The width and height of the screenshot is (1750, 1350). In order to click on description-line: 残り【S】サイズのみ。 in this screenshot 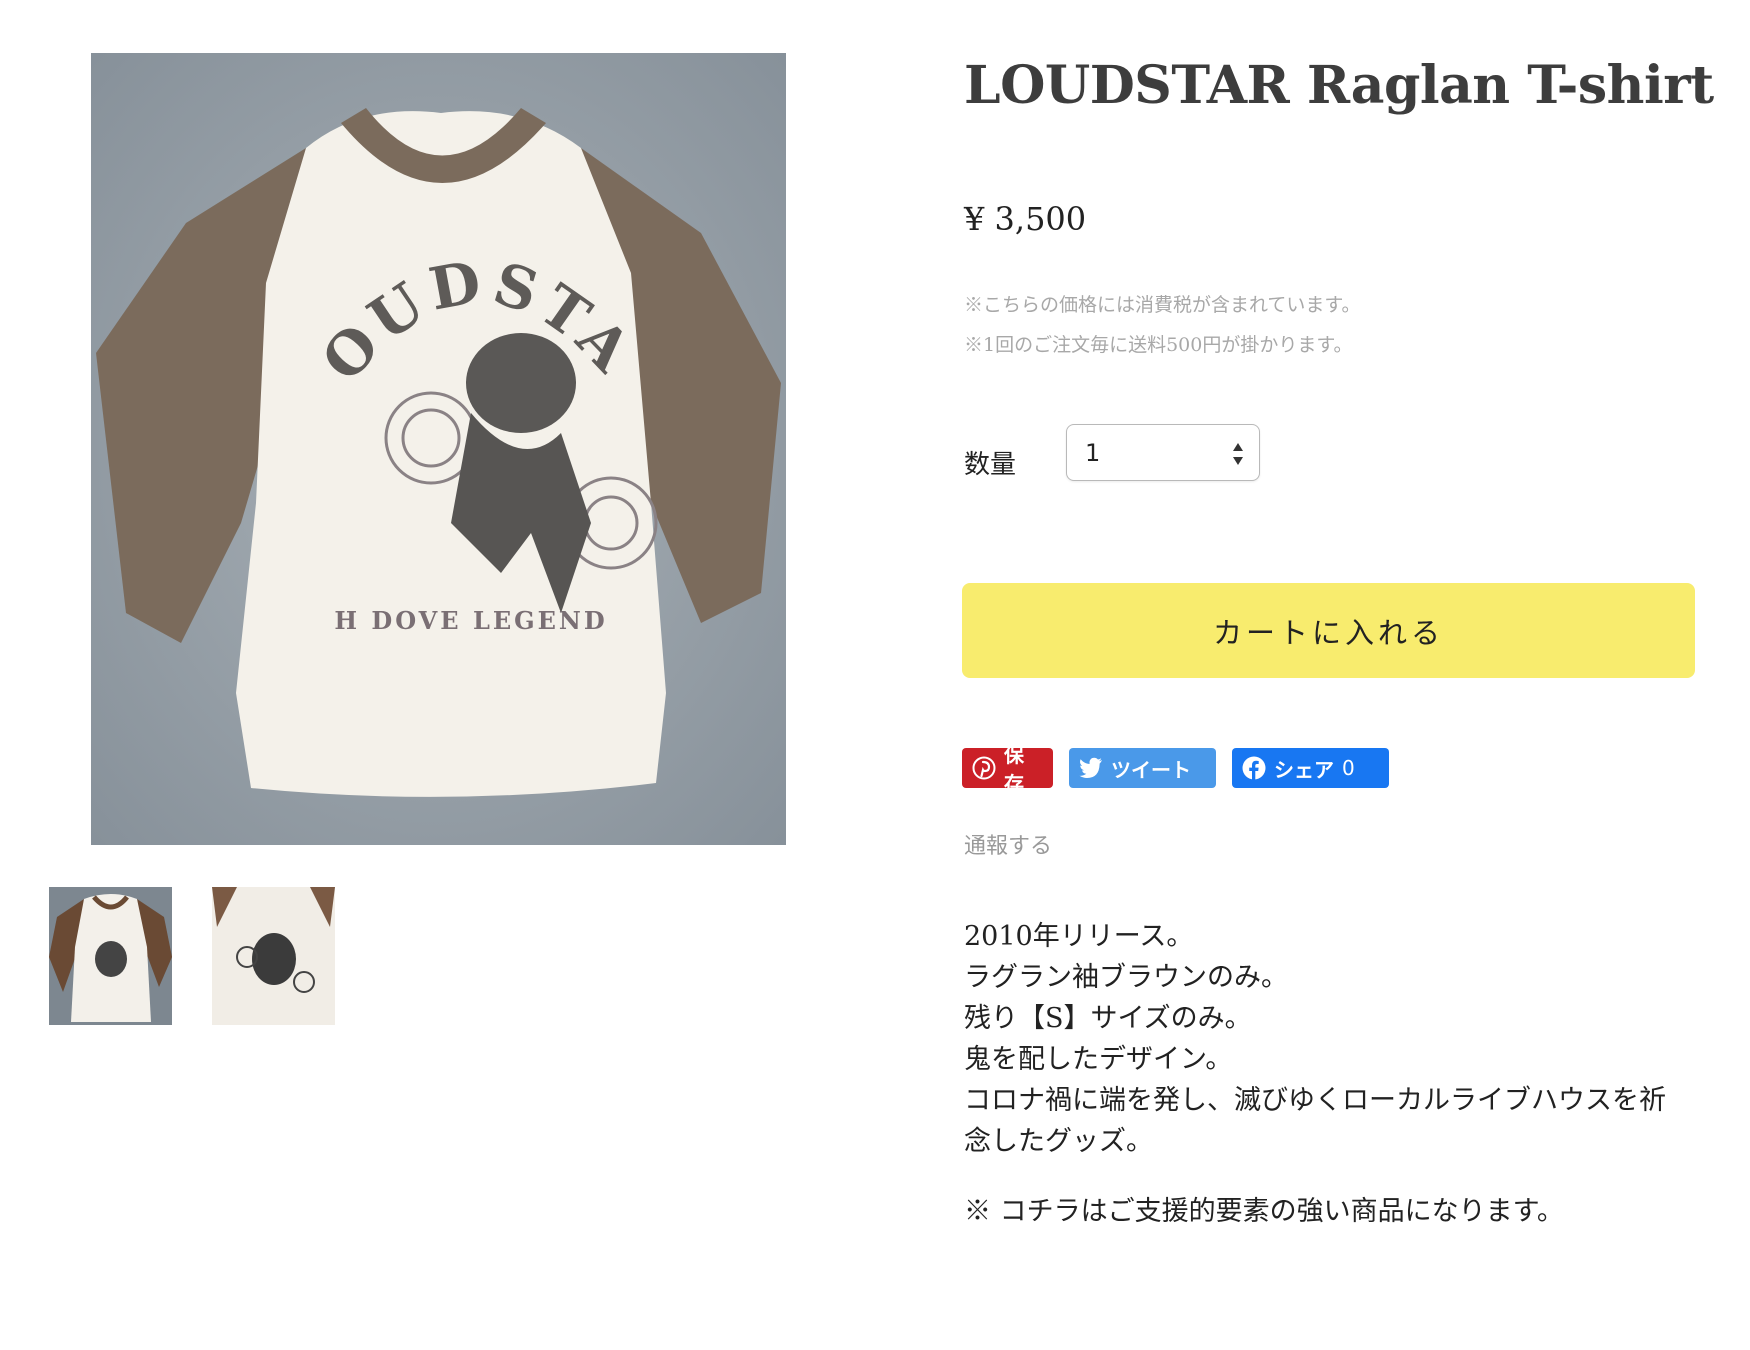, I will do `click(1108, 1018)`.